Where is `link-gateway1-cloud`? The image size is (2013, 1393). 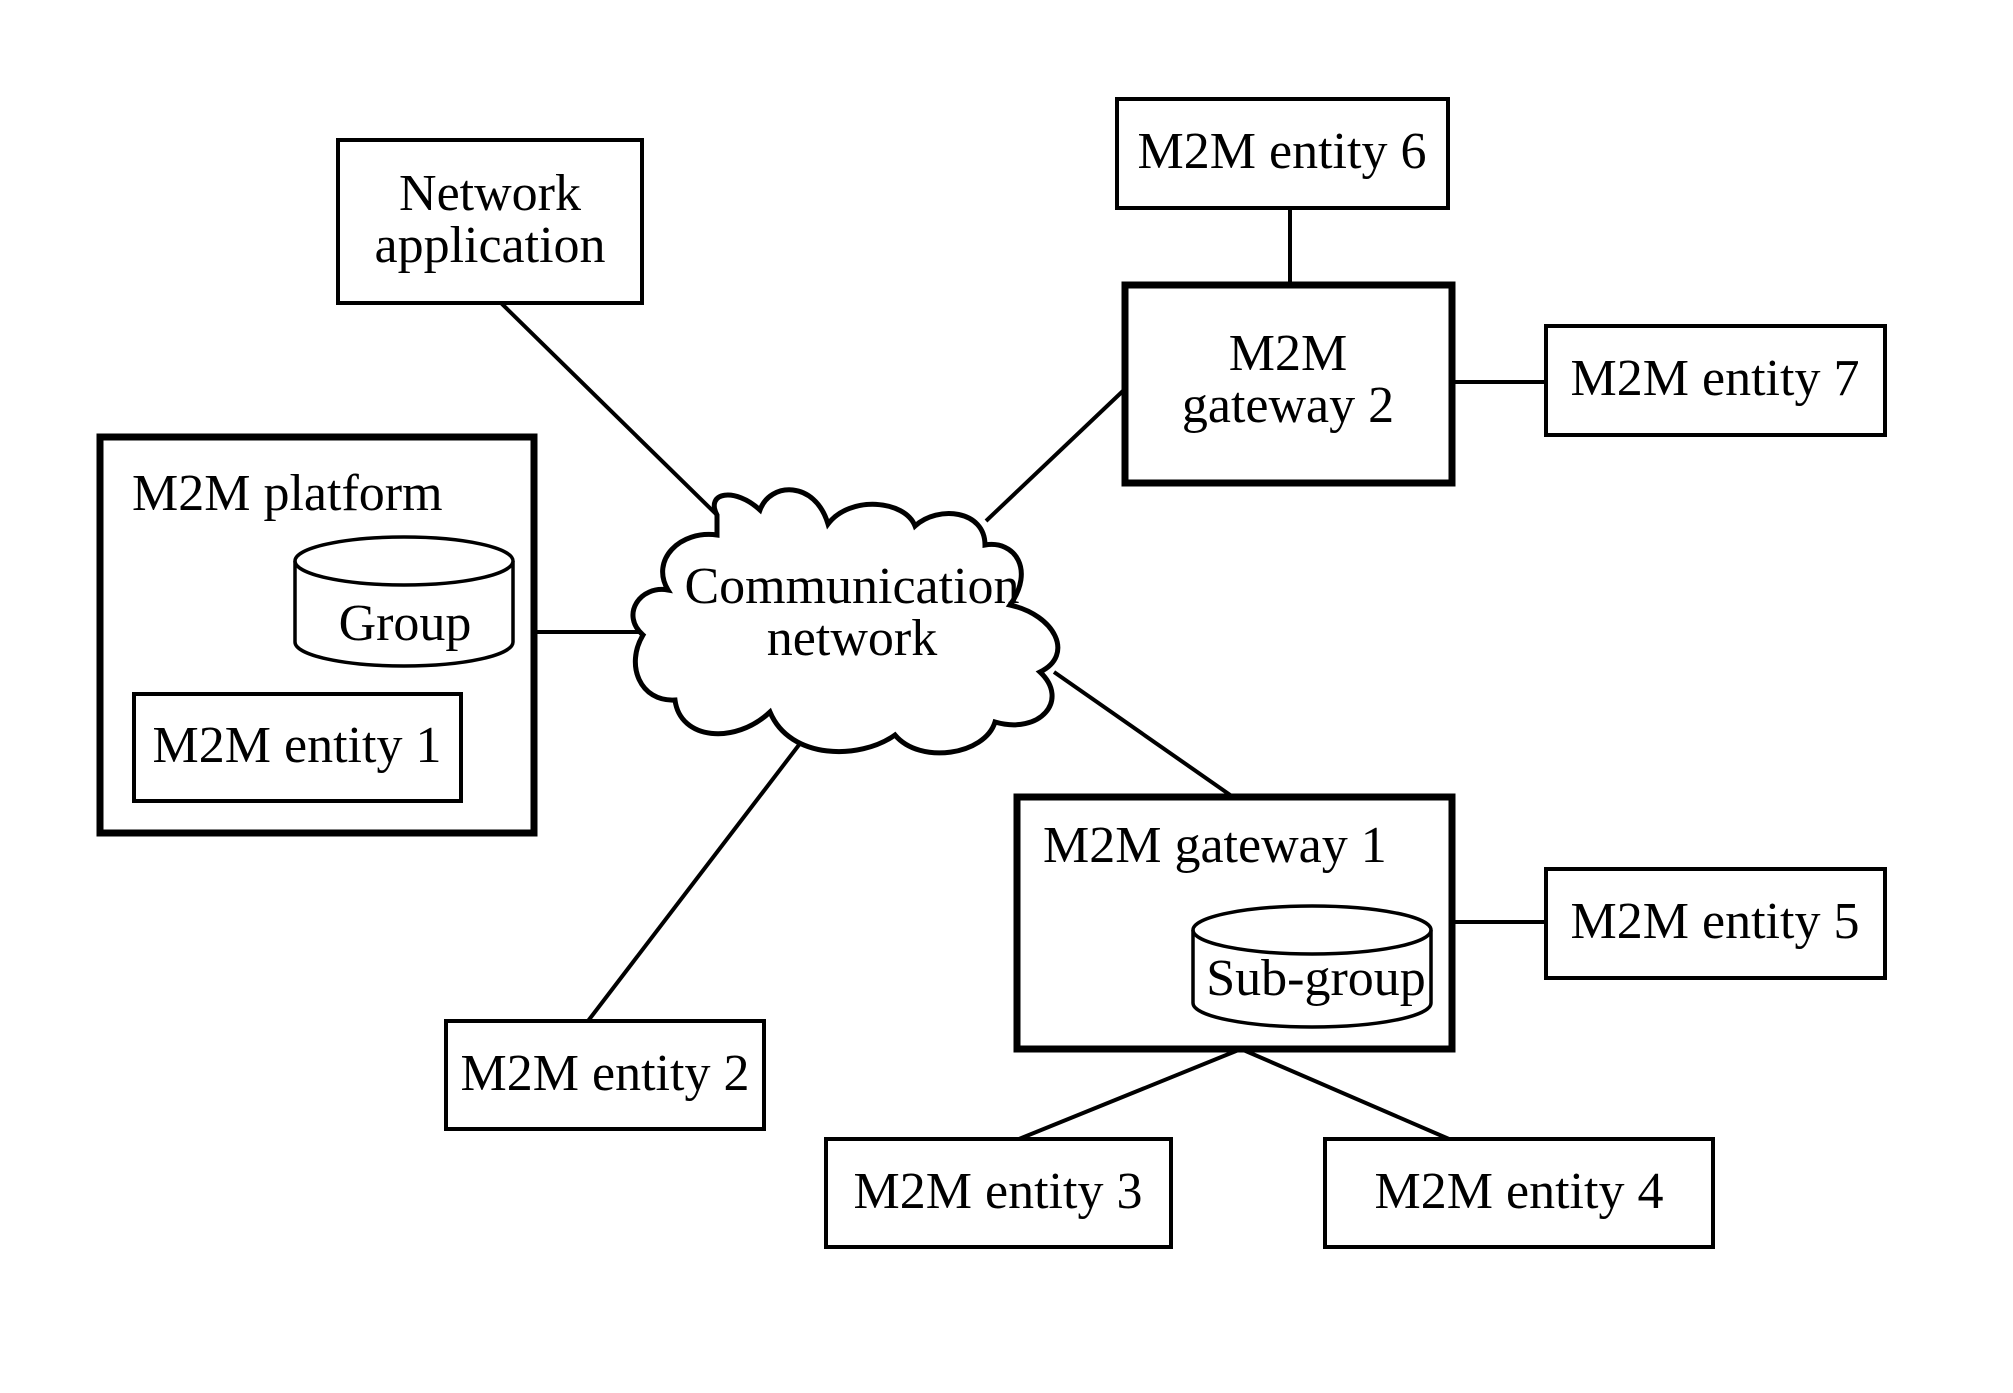
link-gateway1-cloud is located at coordinates (1143, 734).